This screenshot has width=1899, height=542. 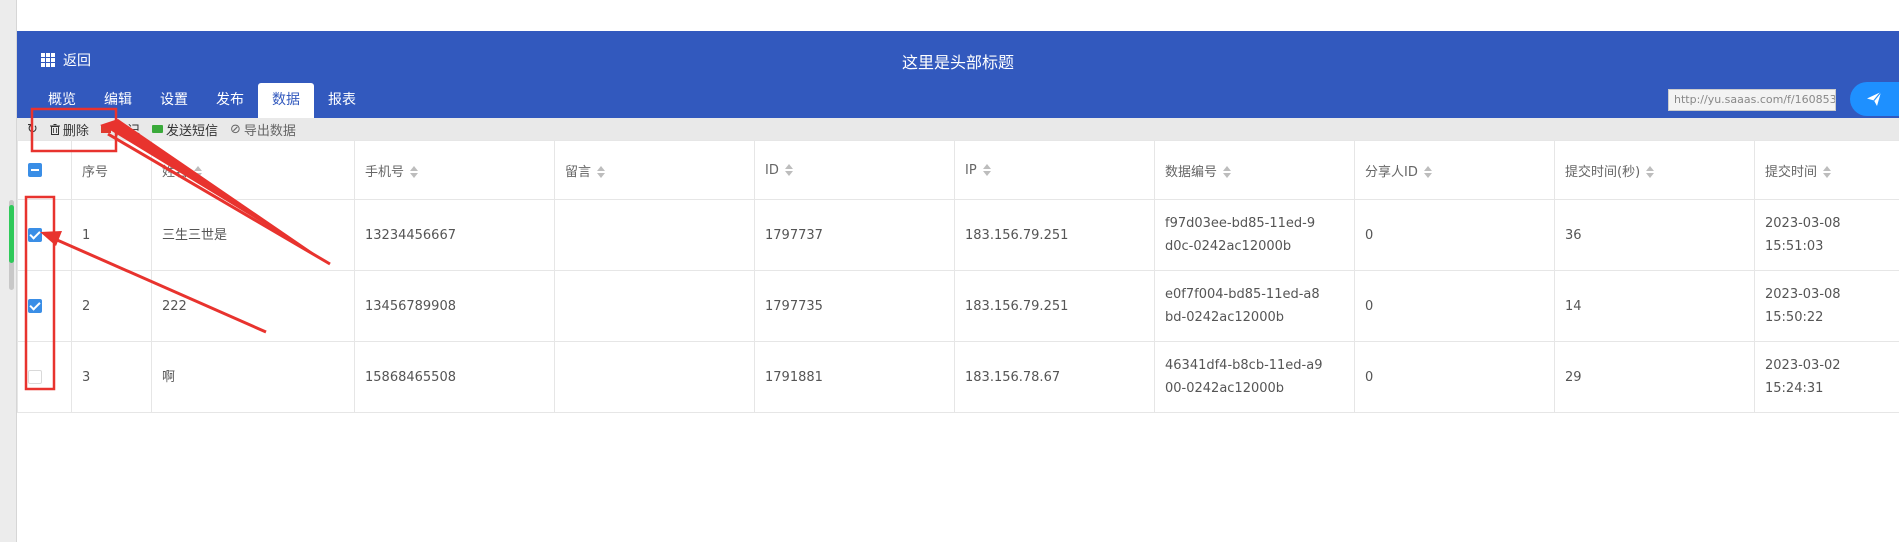 What do you see at coordinates (1826, 377) in the screenshot?
I see `cell-time: 2023-03-02 15:24:31` at bounding box center [1826, 377].